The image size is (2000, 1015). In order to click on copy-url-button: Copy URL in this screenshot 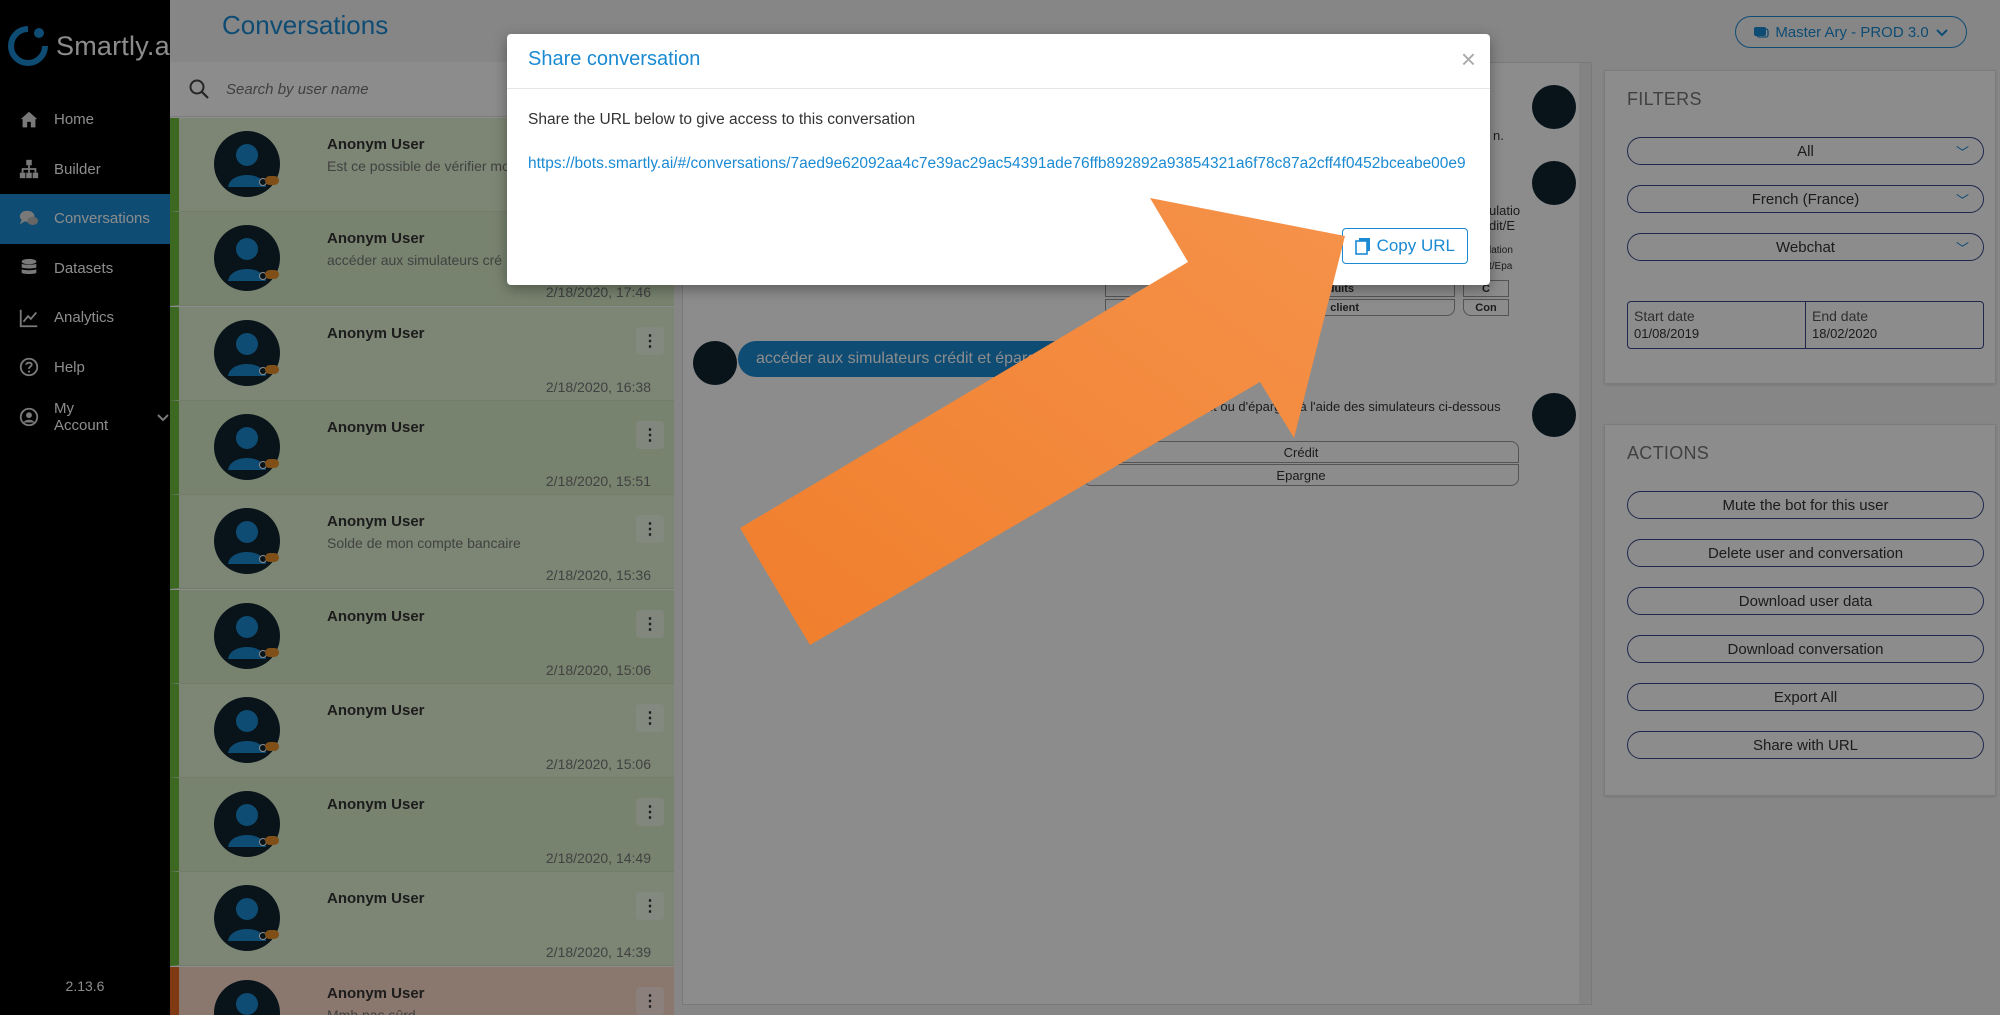, I will do `click(1404, 246)`.